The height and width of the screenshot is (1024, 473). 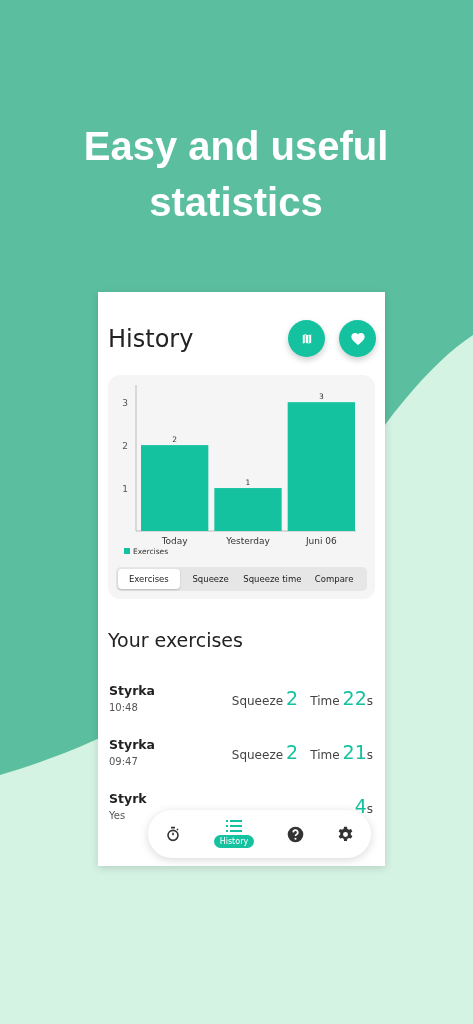 I want to click on y-tick-label: 1, so click(x=125, y=489).